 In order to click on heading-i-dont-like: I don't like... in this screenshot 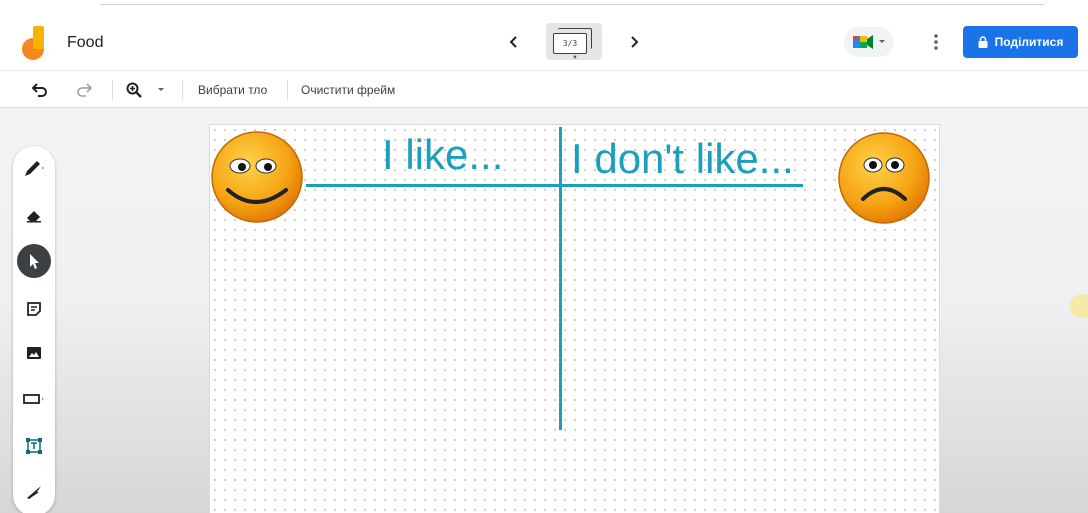, I will do `click(682, 159)`.